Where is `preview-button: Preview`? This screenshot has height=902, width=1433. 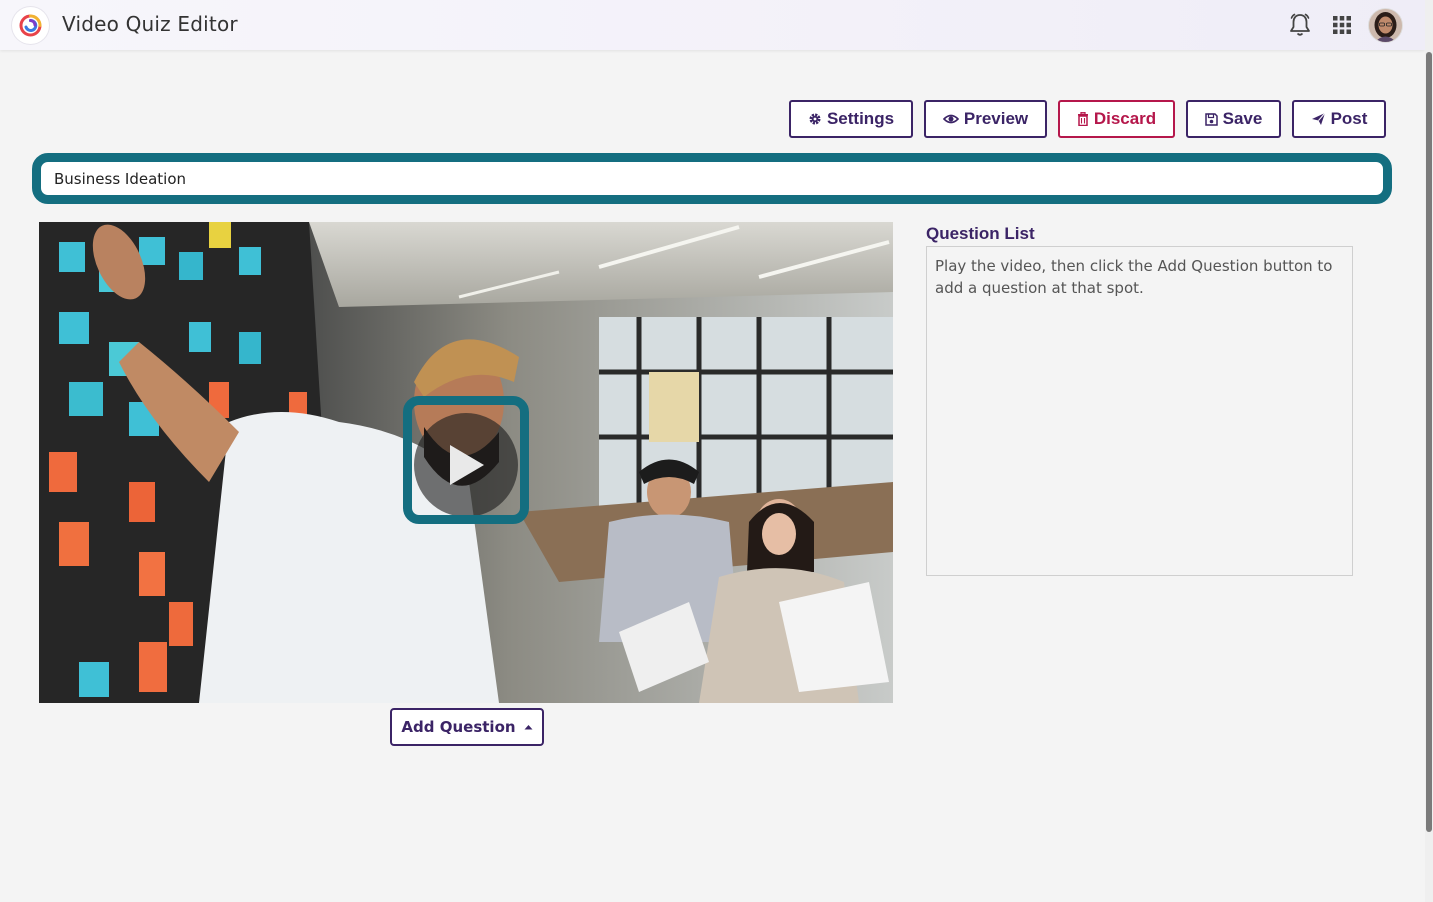 preview-button: Preview is located at coordinates (985, 119).